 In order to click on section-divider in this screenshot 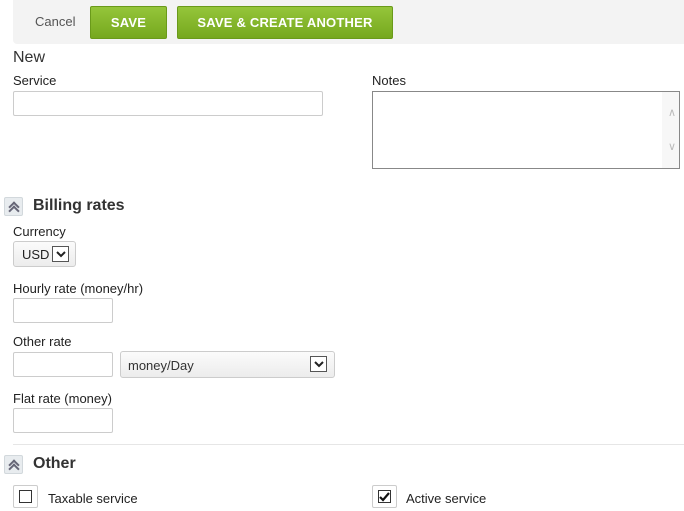, I will do `click(348, 444)`.